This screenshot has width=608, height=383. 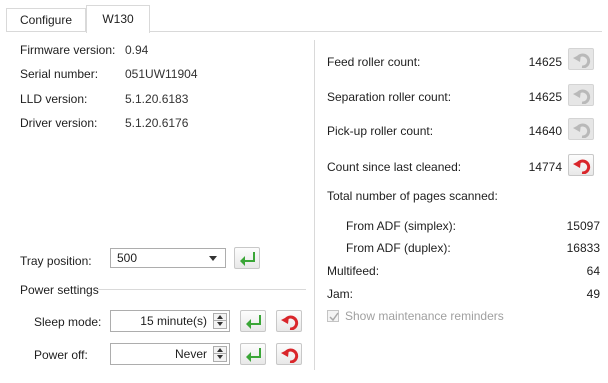 What do you see at coordinates (545, 131) in the screenshot?
I see `pickup-roller-value: 14640` at bounding box center [545, 131].